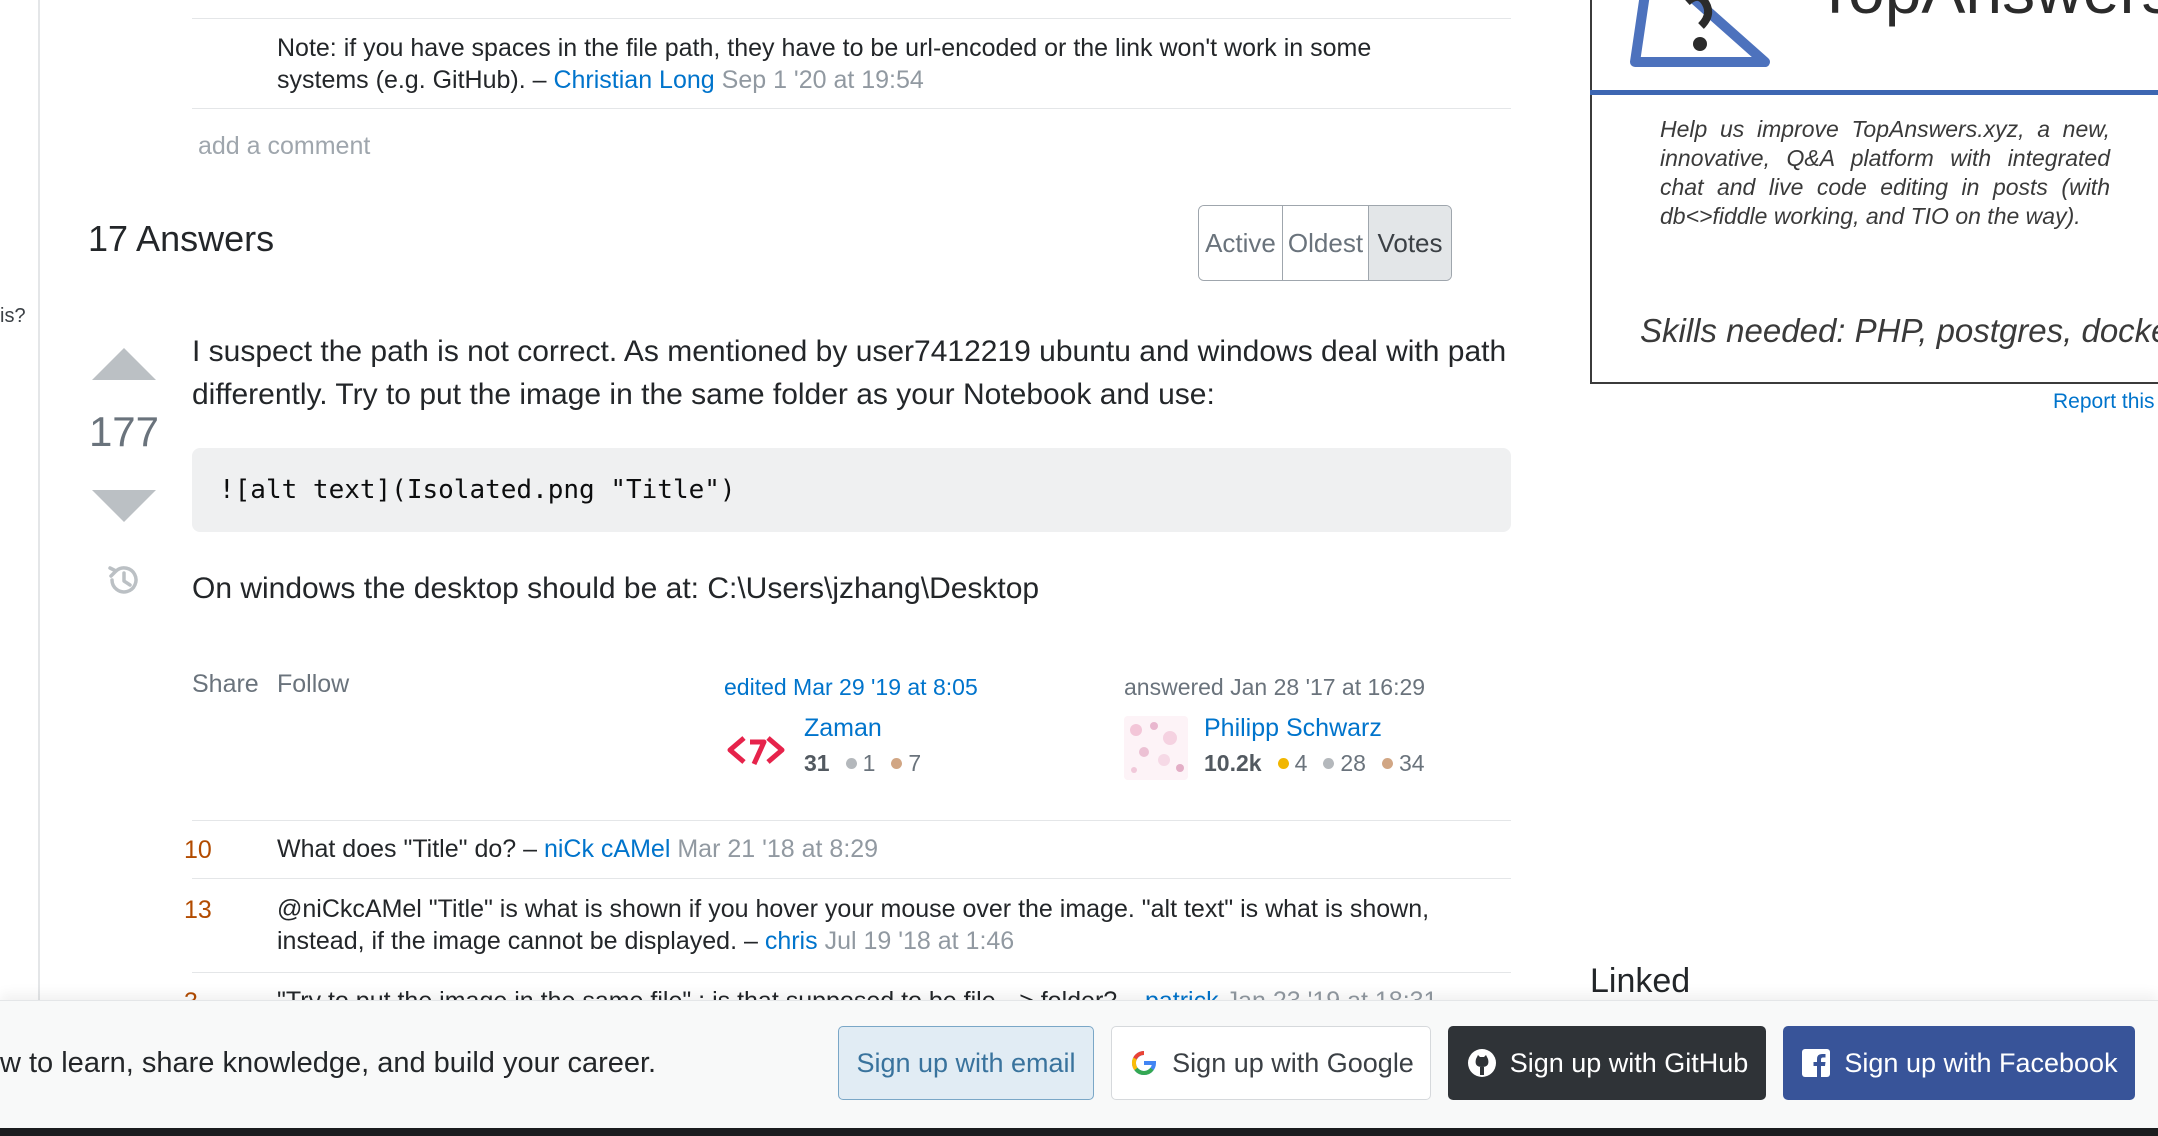 Image resolution: width=2158 pixels, height=1136 pixels. I want to click on ad-skills-text: Skills needed: PHP, postgres, docker., so click(1899, 330).